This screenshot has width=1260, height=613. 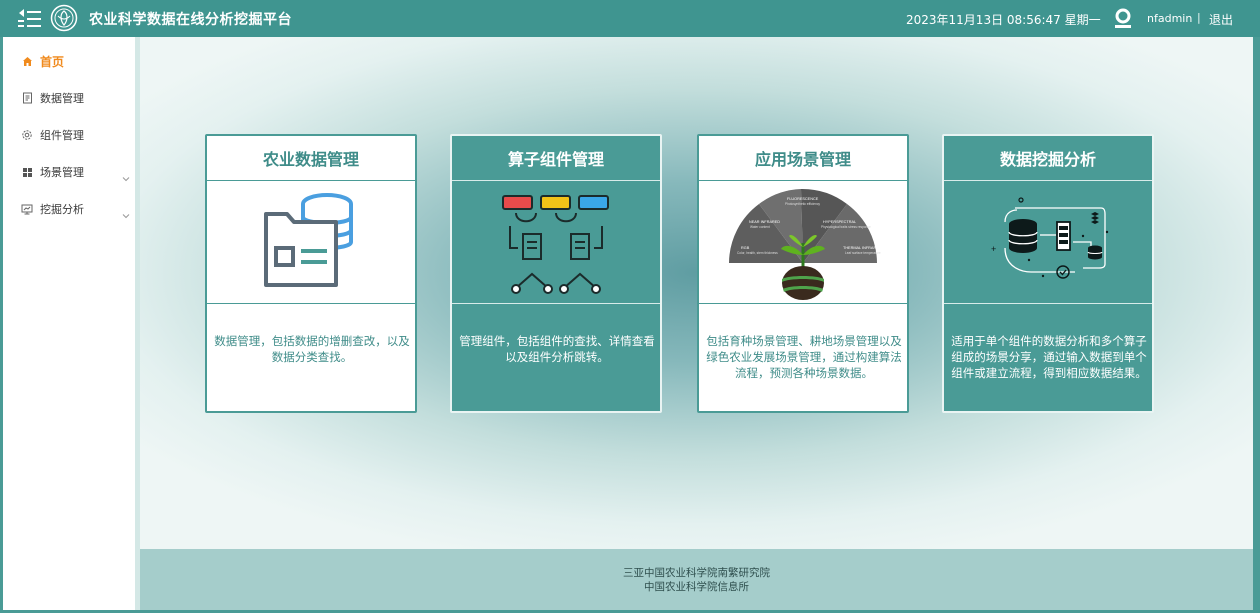 What do you see at coordinates (1048, 242) in the screenshot?
I see `data-analysis-icon: +` at bounding box center [1048, 242].